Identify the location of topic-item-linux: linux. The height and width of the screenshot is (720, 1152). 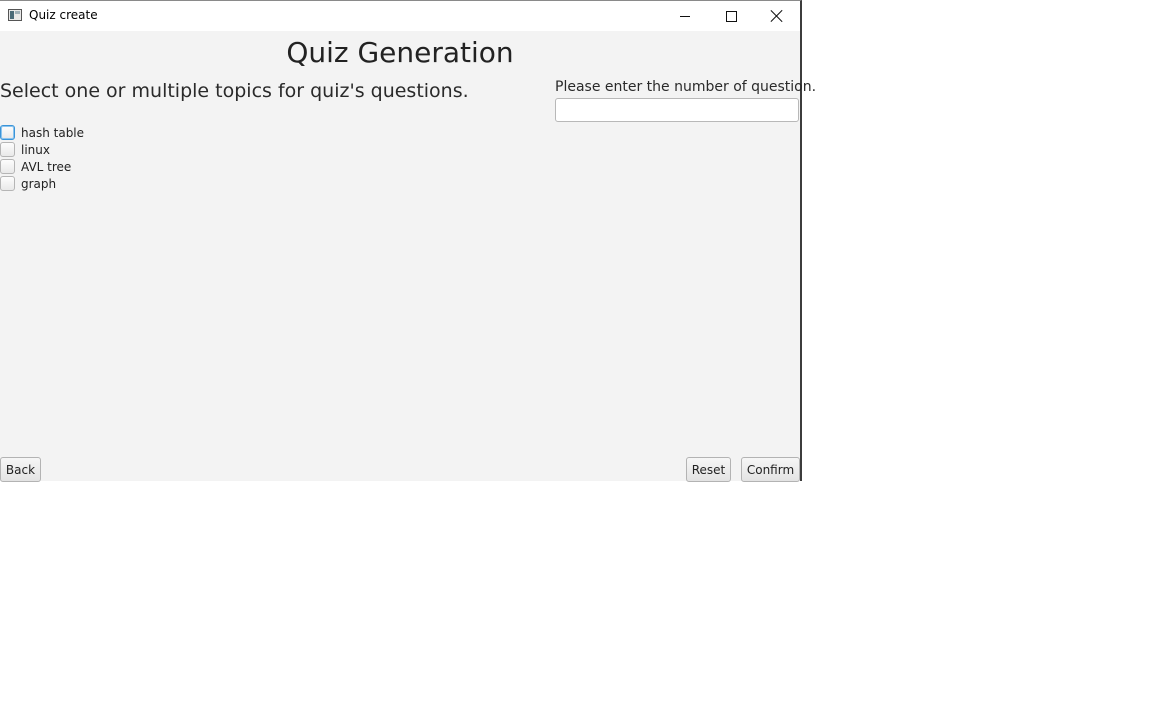
(42, 149).